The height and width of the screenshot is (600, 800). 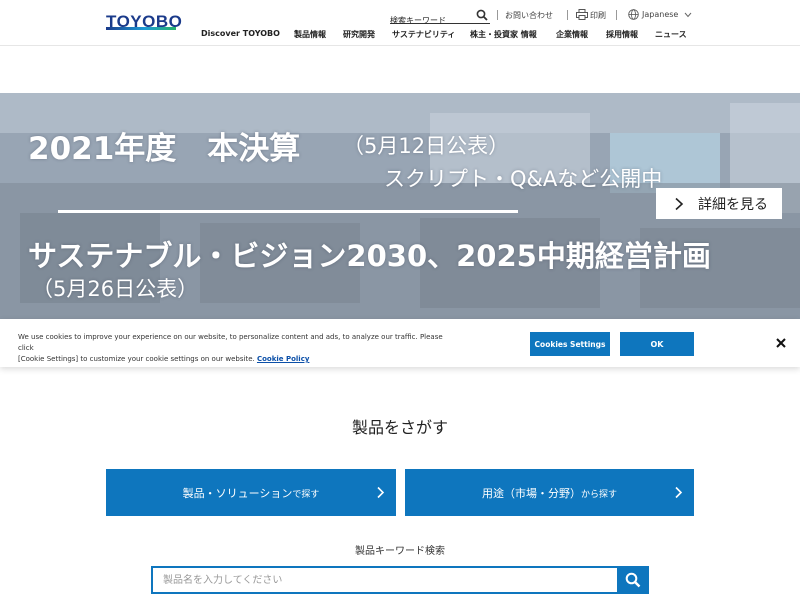 I want to click on close-icon, so click(x=781, y=343).